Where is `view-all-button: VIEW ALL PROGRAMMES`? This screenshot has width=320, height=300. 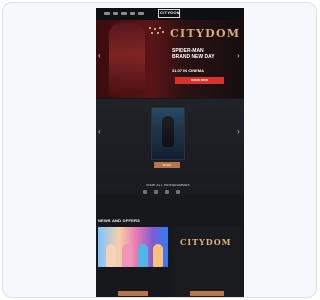 view-all-button: VIEW ALL PROGRAMMES is located at coordinates (168, 185).